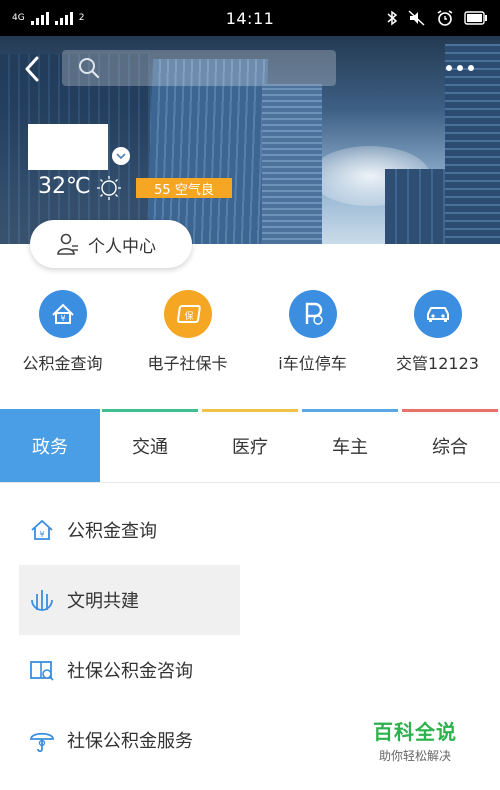  What do you see at coordinates (150, 445) in the screenshot?
I see `tab-transport: 交通` at bounding box center [150, 445].